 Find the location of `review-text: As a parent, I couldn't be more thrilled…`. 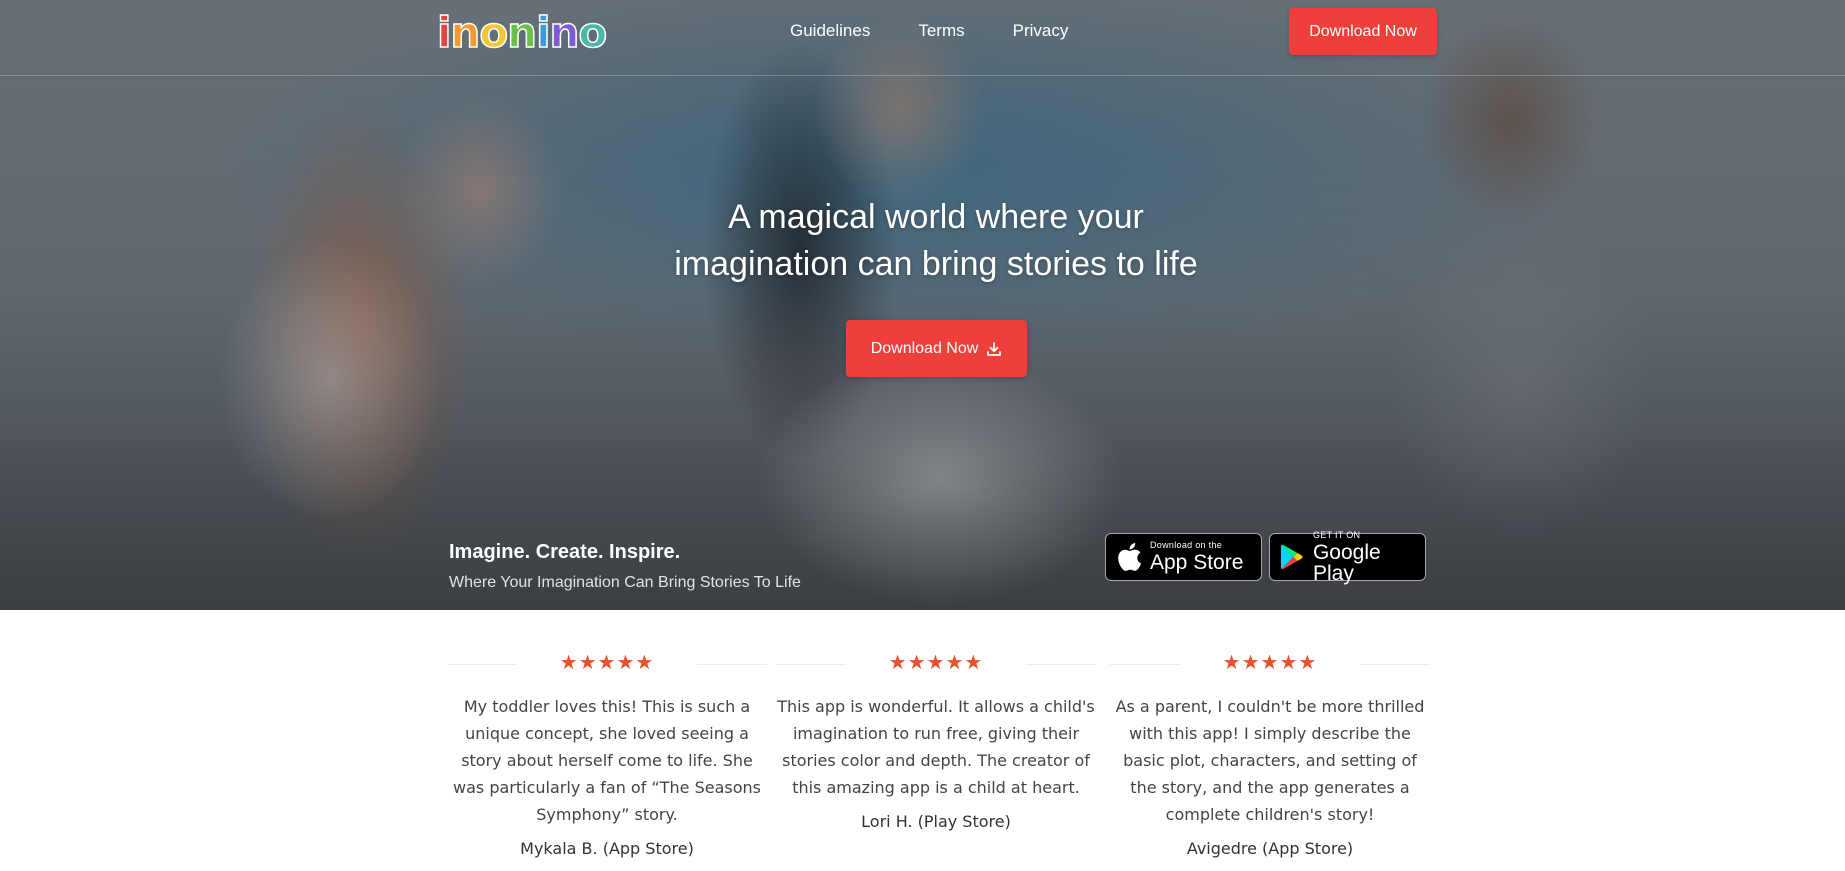

review-text: As a parent, I couldn't be more thrilled… is located at coordinates (1270, 760).